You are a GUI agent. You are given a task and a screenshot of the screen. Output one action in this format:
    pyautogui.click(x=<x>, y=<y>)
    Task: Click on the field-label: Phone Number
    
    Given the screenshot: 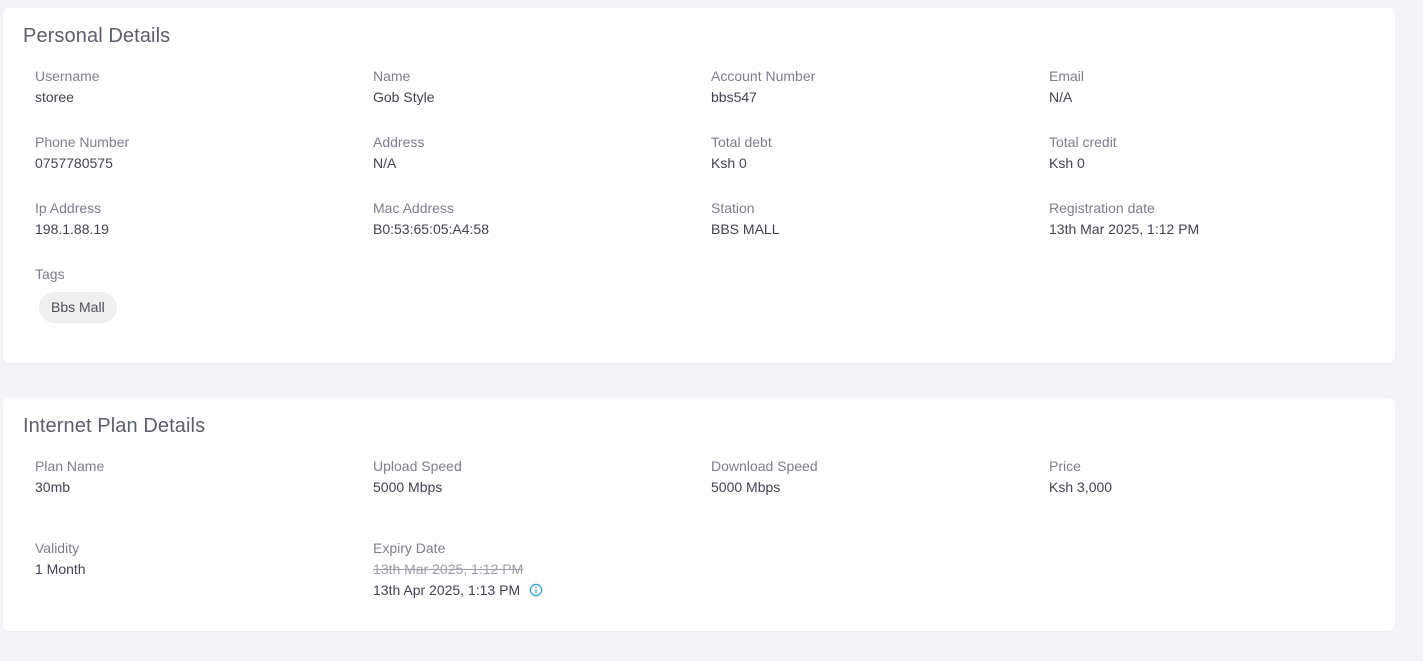 What is the action you would take?
    pyautogui.click(x=82, y=142)
    